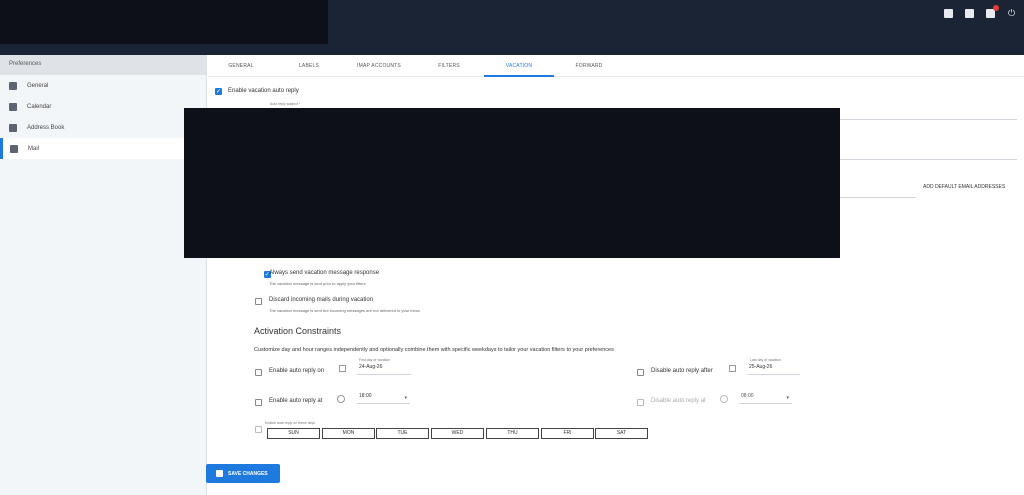 This screenshot has width=1024, height=495. I want to click on constraints-title: Activation Constraints, so click(298, 331).